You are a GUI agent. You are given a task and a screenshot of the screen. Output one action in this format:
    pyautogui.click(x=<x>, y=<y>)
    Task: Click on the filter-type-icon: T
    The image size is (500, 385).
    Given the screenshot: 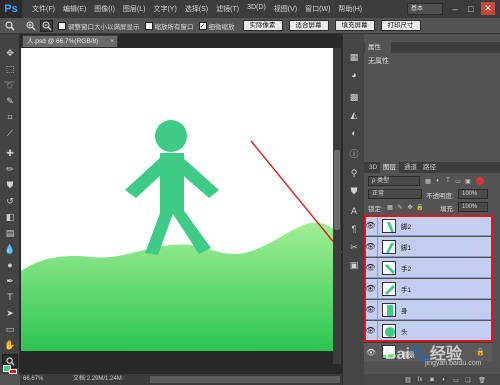 What is the action you would take?
    pyautogui.click(x=448, y=181)
    